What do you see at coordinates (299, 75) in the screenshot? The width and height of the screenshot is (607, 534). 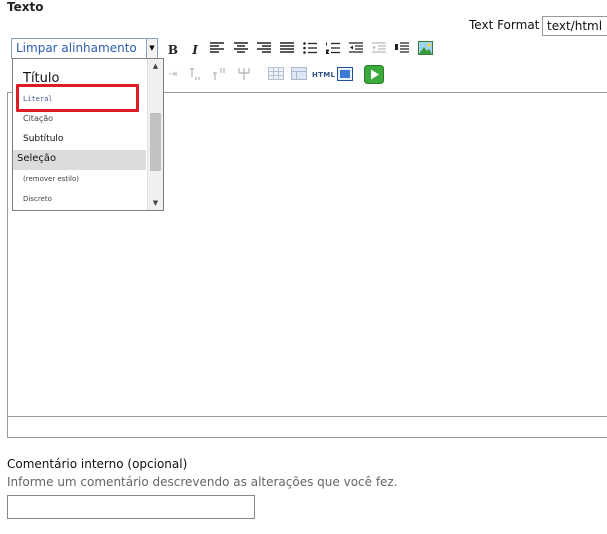 I see `table-props-icon` at bounding box center [299, 75].